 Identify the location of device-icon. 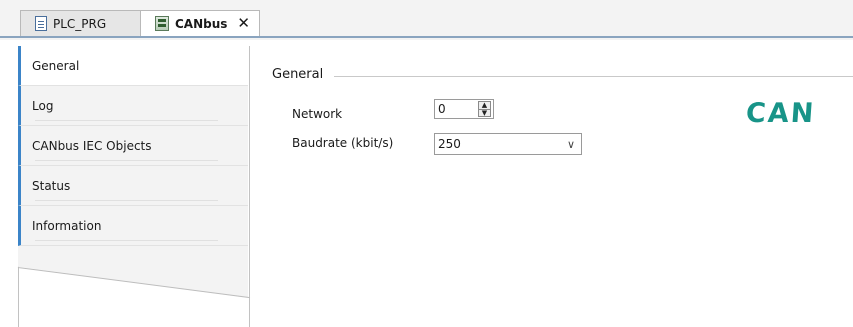
(162, 23).